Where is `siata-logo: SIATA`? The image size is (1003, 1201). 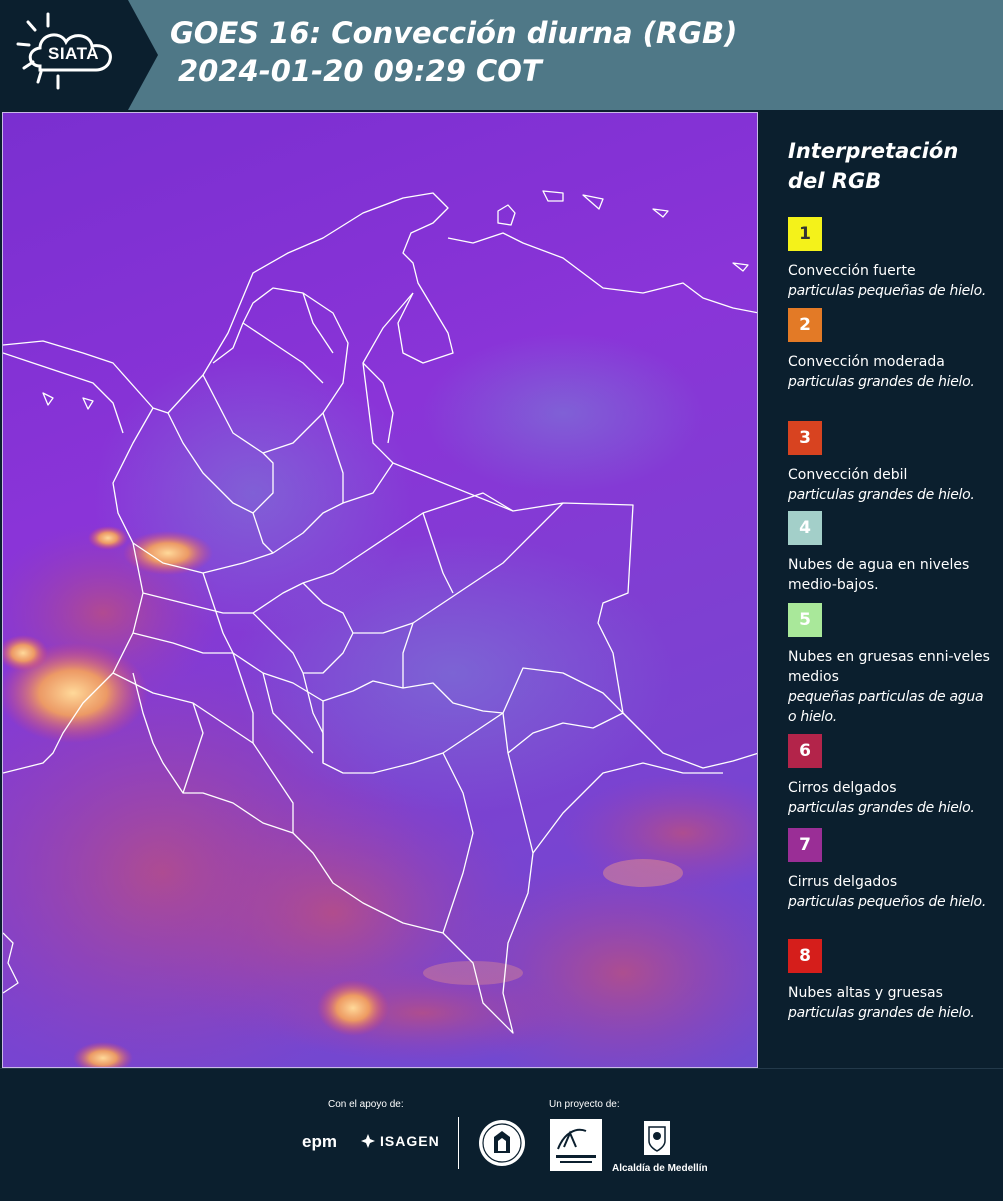
siata-logo: SIATA is located at coordinates (80, 55).